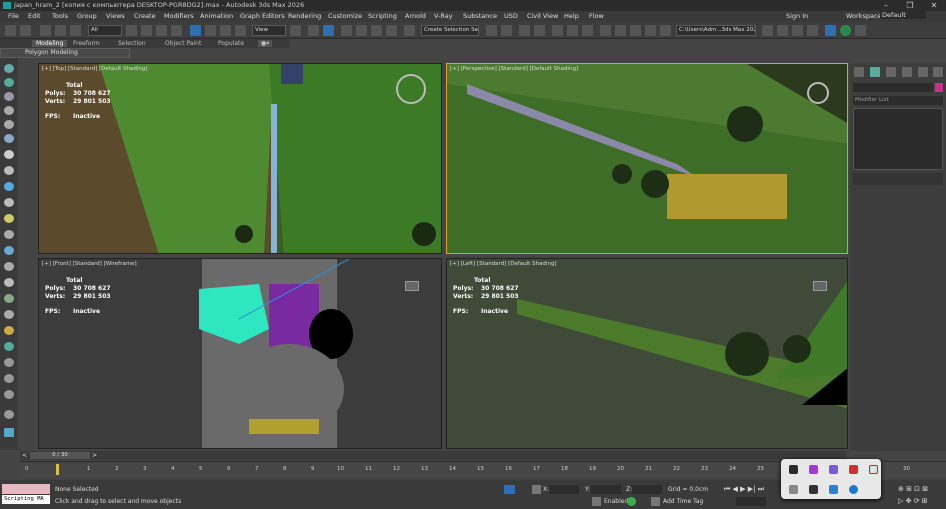  Describe the element at coordinates (812, 30) in the screenshot. I see `create-project-icon` at that location.